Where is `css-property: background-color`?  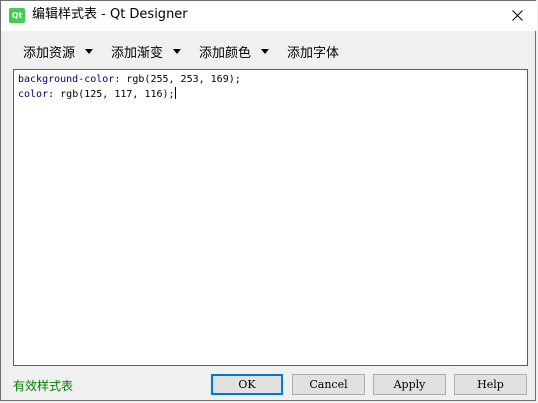
css-property: background-color is located at coordinates (66, 79).